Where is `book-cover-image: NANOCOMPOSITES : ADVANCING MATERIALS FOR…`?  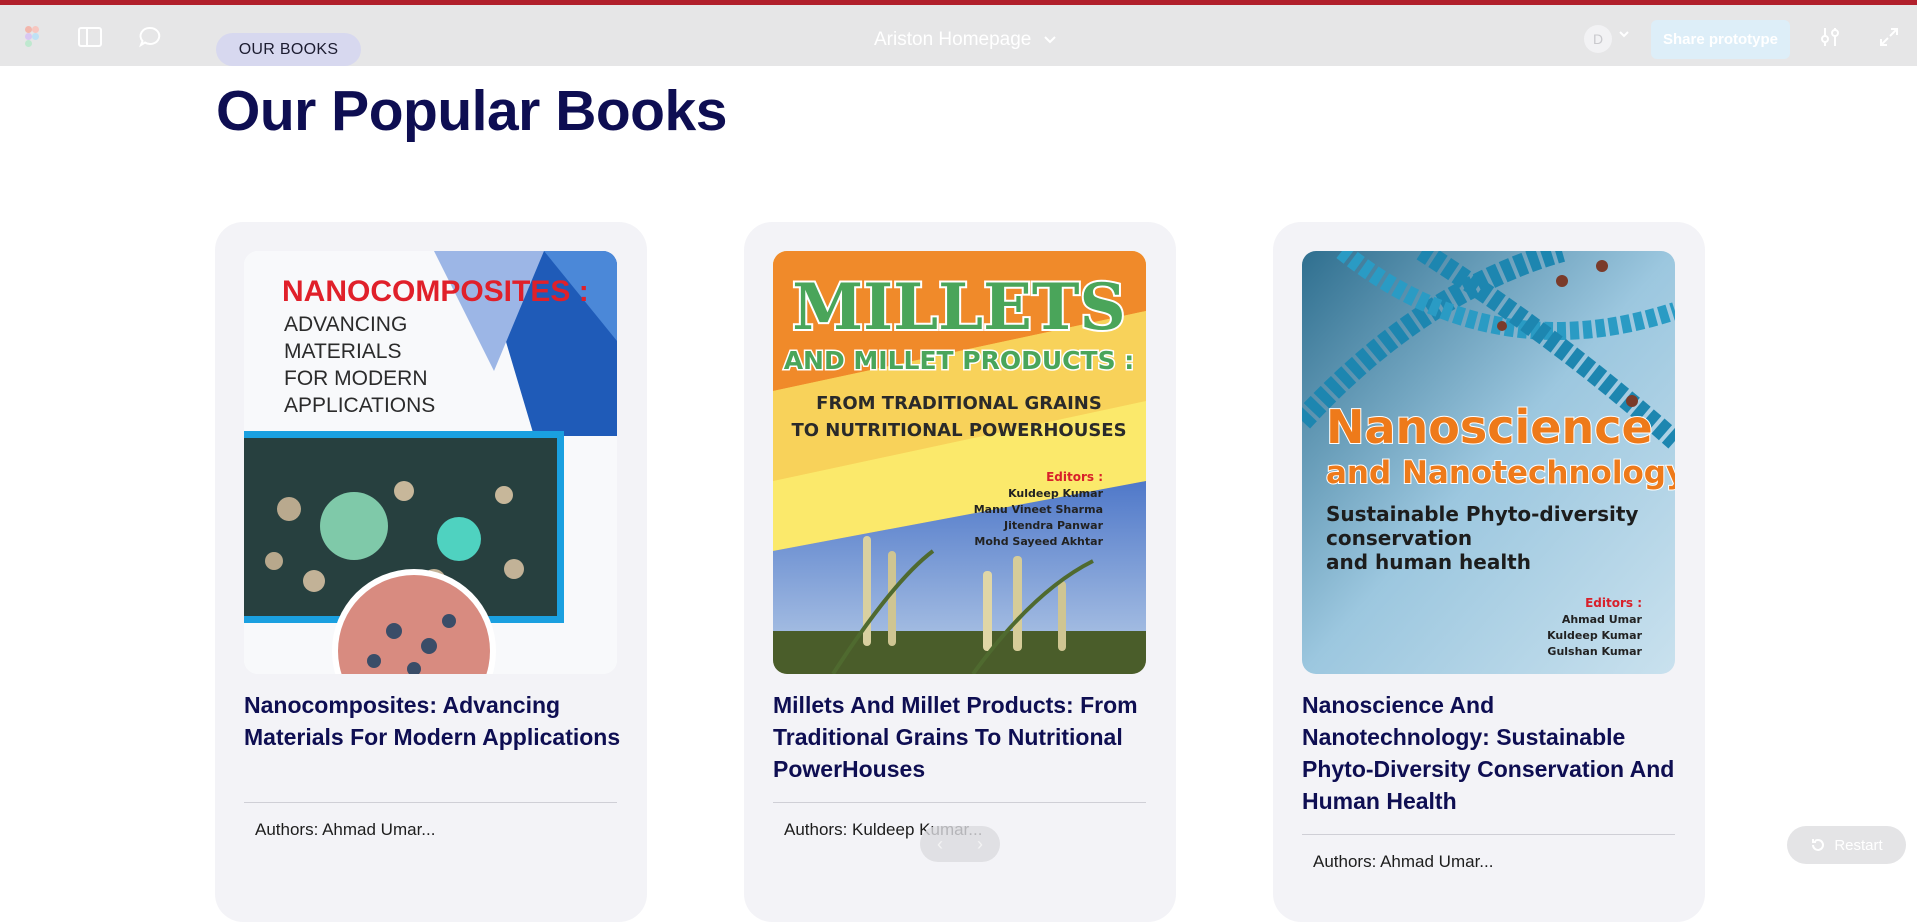
book-cover-image: NANOCOMPOSITES : ADVANCING MATERIALS FOR… is located at coordinates (430, 462).